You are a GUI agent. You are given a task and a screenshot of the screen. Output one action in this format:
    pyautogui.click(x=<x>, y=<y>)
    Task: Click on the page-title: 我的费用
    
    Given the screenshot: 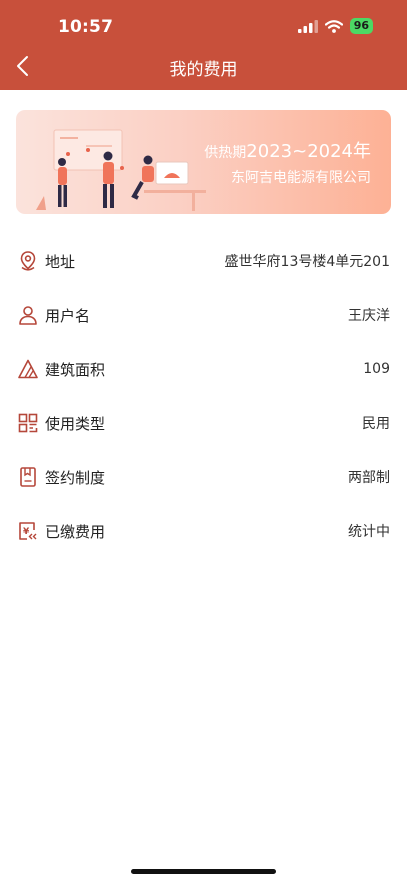 What is the action you would take?
    pyautogui.click(x=203, y=70)
    